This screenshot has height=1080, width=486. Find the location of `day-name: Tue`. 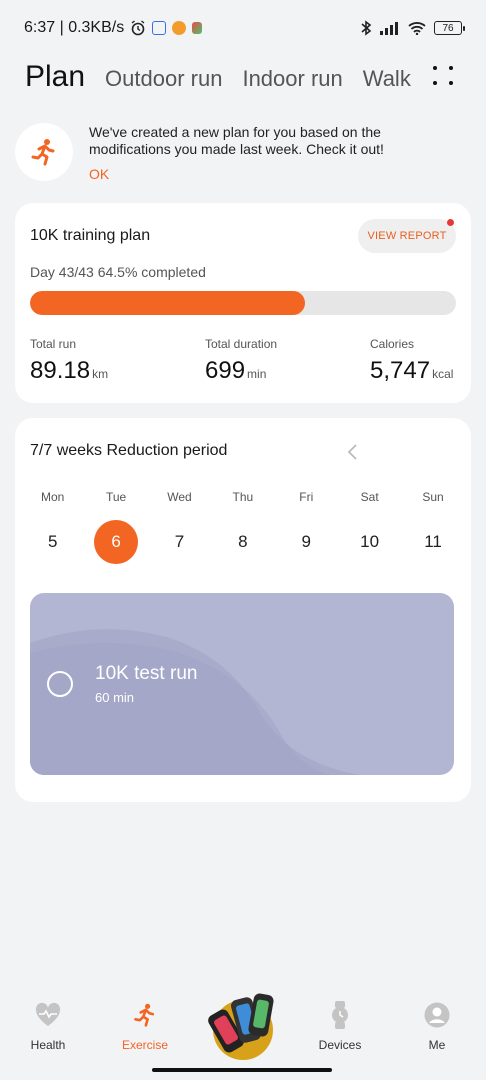

day-name: Tue is located at coordinates (116, 497).